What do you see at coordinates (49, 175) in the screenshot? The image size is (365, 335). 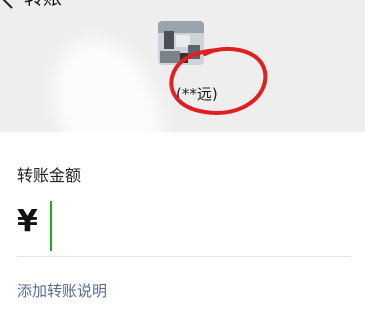 I see `amount-label: 转账金额` at bounding box center [49, 175].